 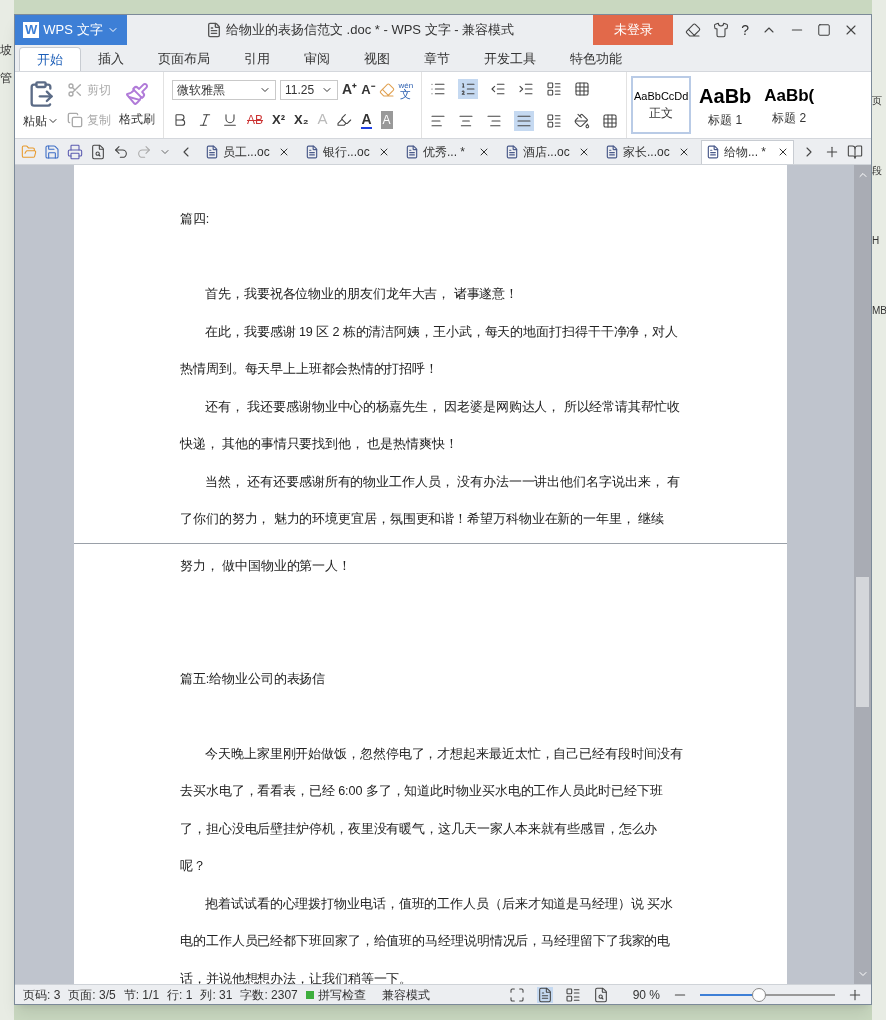 I want to click on document-tab: 员工...oc, so click(x=247, y=151).